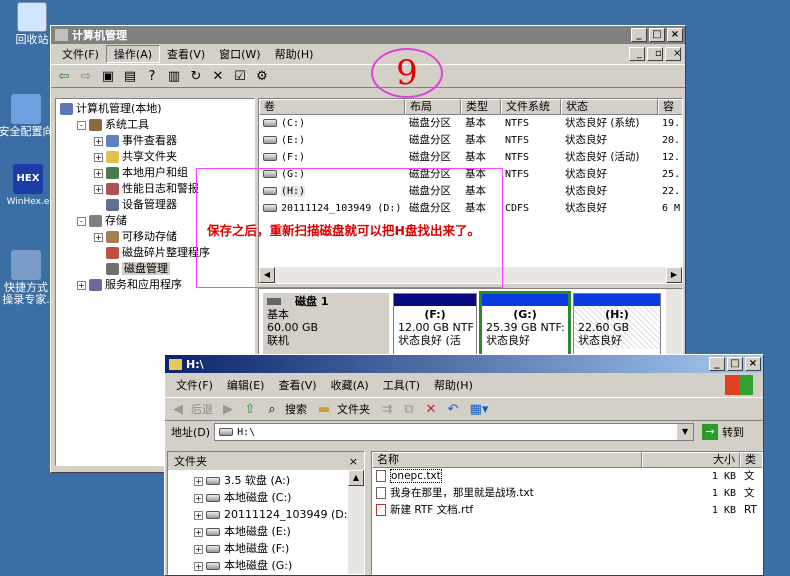  I want to click on views-icon: ▦▾, so click(479, 409).